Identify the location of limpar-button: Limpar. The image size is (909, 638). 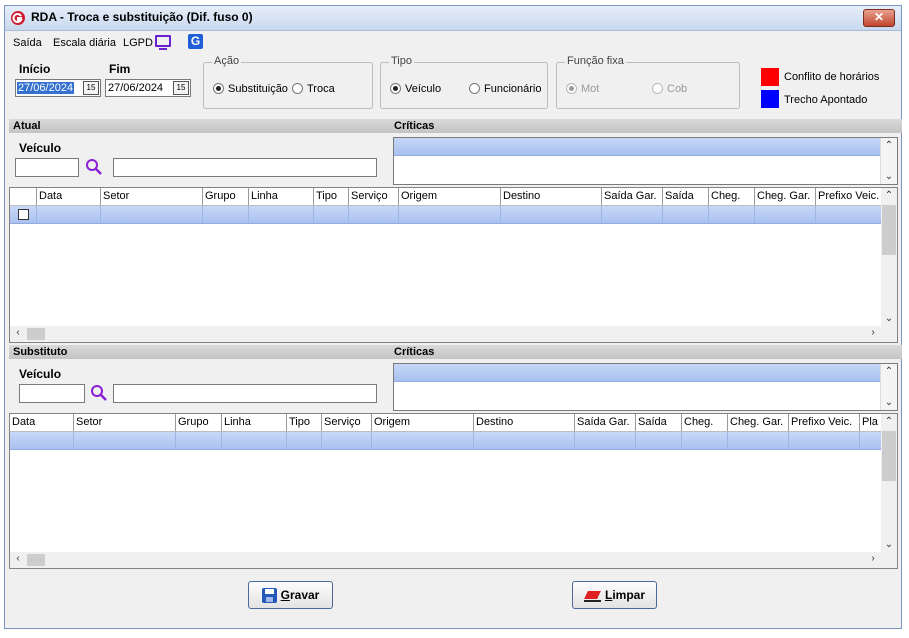
(614, 595).